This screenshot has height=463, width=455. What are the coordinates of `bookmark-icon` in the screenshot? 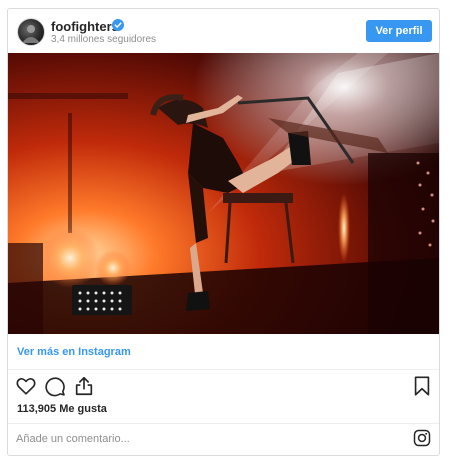 It's located at (422, 386).